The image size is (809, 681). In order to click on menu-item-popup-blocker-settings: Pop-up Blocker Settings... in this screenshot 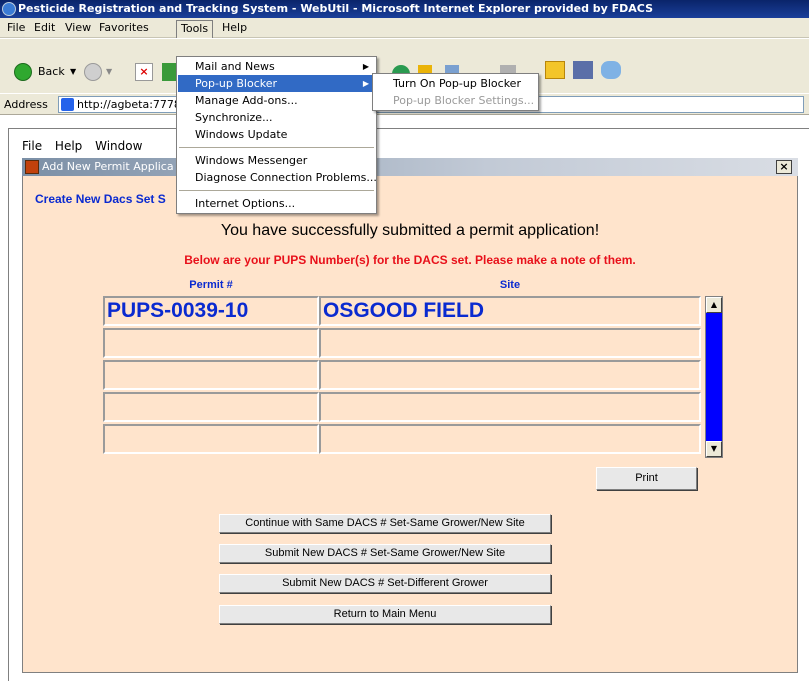, I will do `click(464, 100)`.